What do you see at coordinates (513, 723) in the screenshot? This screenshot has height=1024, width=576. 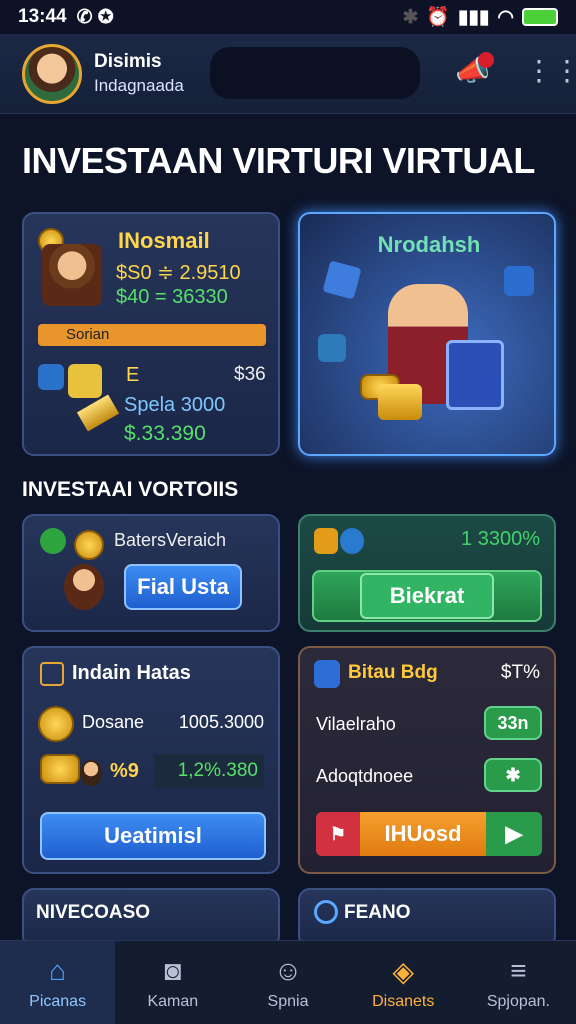 I see `row1-button: 33n` at bounding box center [513, 723].